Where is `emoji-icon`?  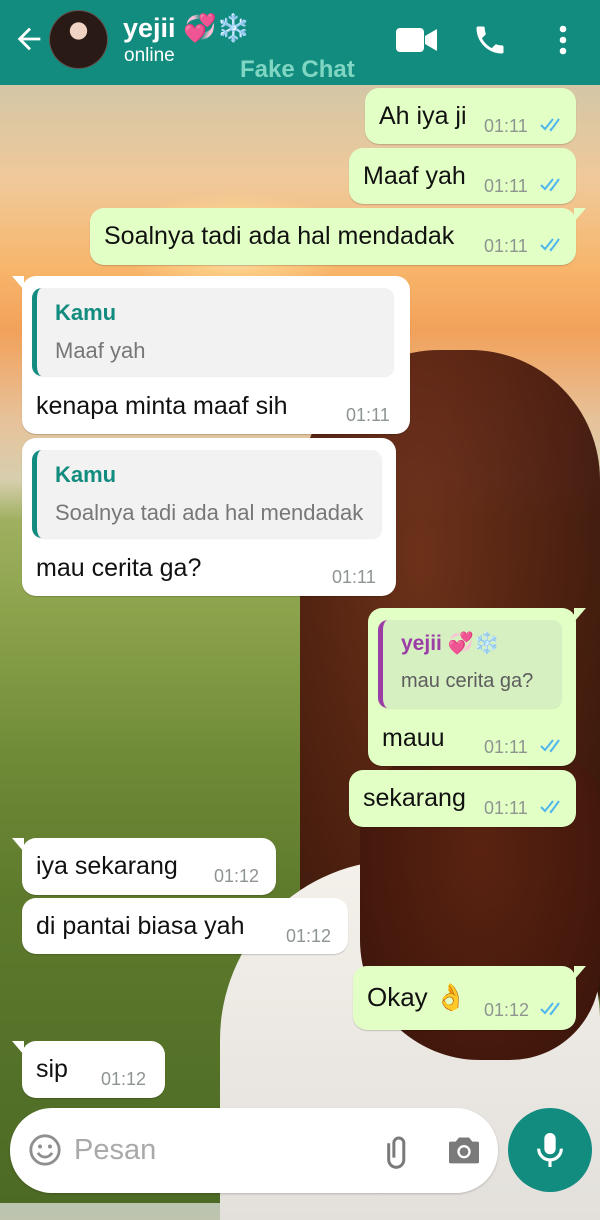
emoji-icon is located at coordinates (45, 1150).